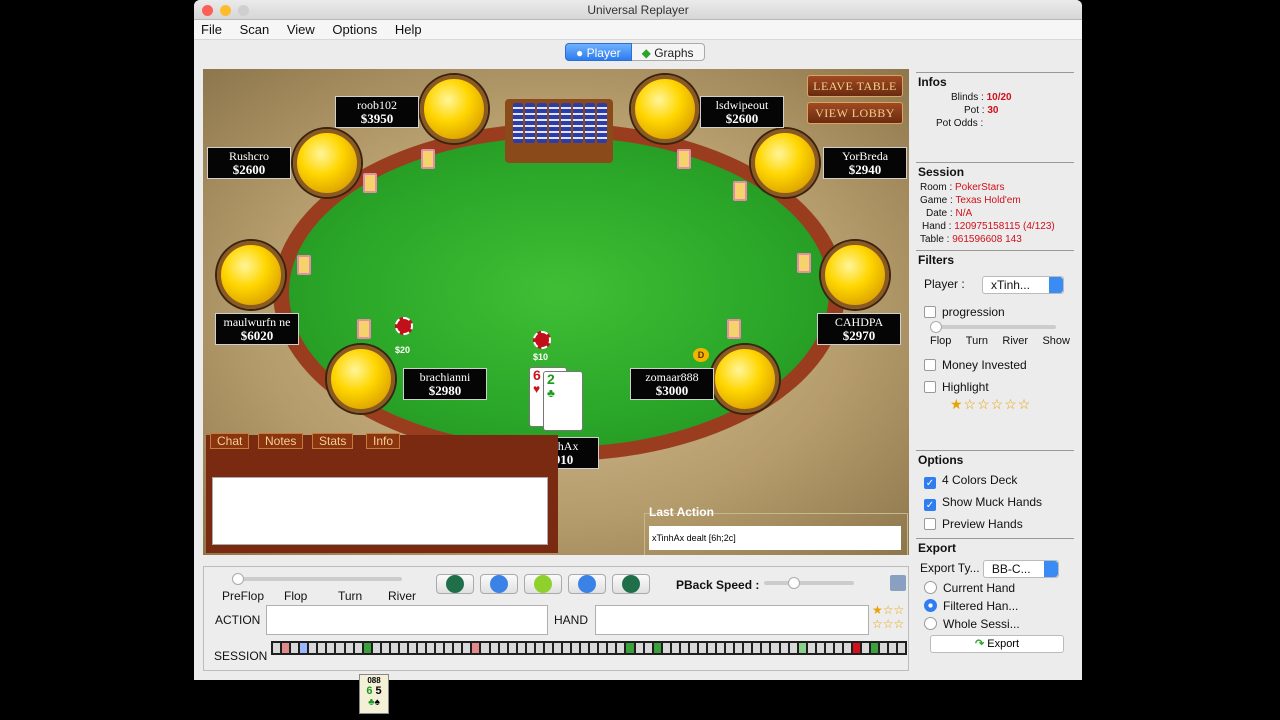 Image resolution: width=1280 pixels, height=720 pixels. What do you see at coordinates (809, 583) in the screenshot?
I see `pback-speed-slider` at bounding box center [809, 583].